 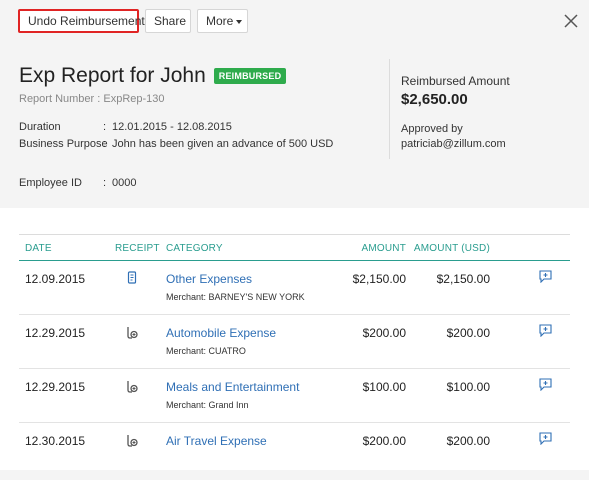 What do you see at coordinates (209, 279) in the screenshot?
I see `expense-category-link: Other Expenses` at bounding box center [209, 279].